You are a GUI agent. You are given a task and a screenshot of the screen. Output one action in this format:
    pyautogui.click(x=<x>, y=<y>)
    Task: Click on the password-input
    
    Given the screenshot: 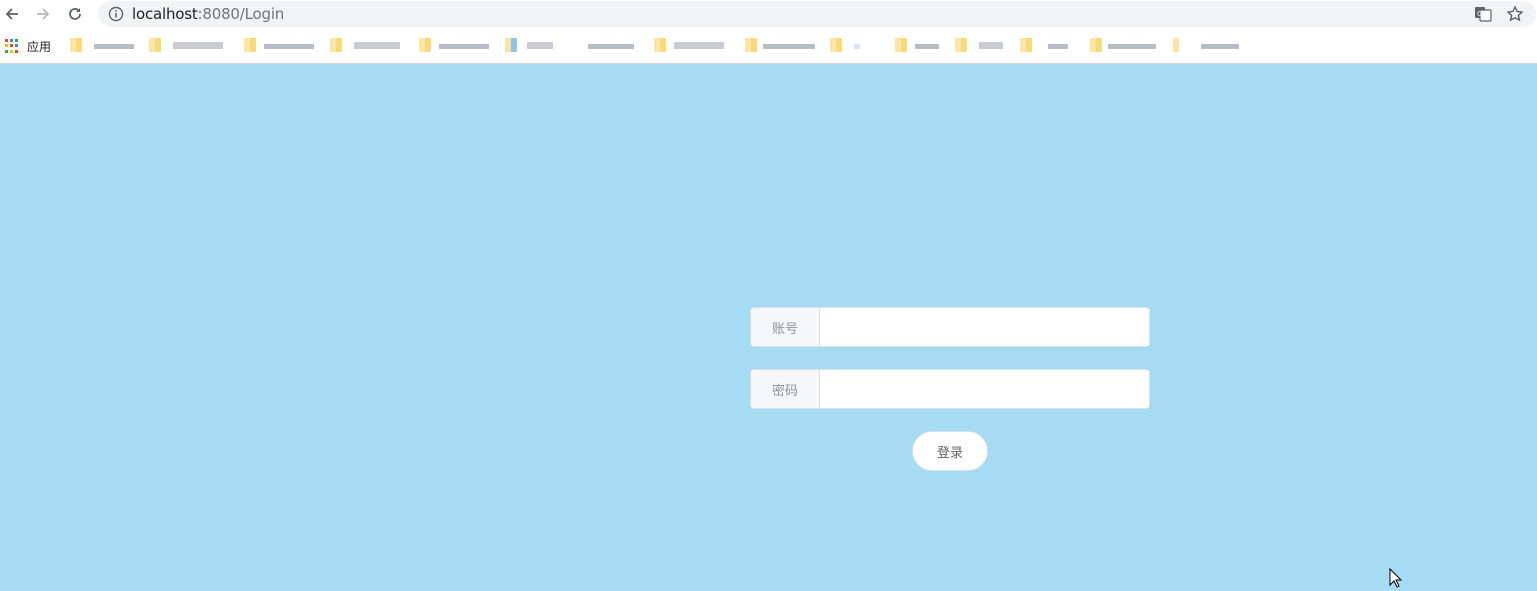 What is the action you would take?
    pyautogui.click(x=984, y=389)
    